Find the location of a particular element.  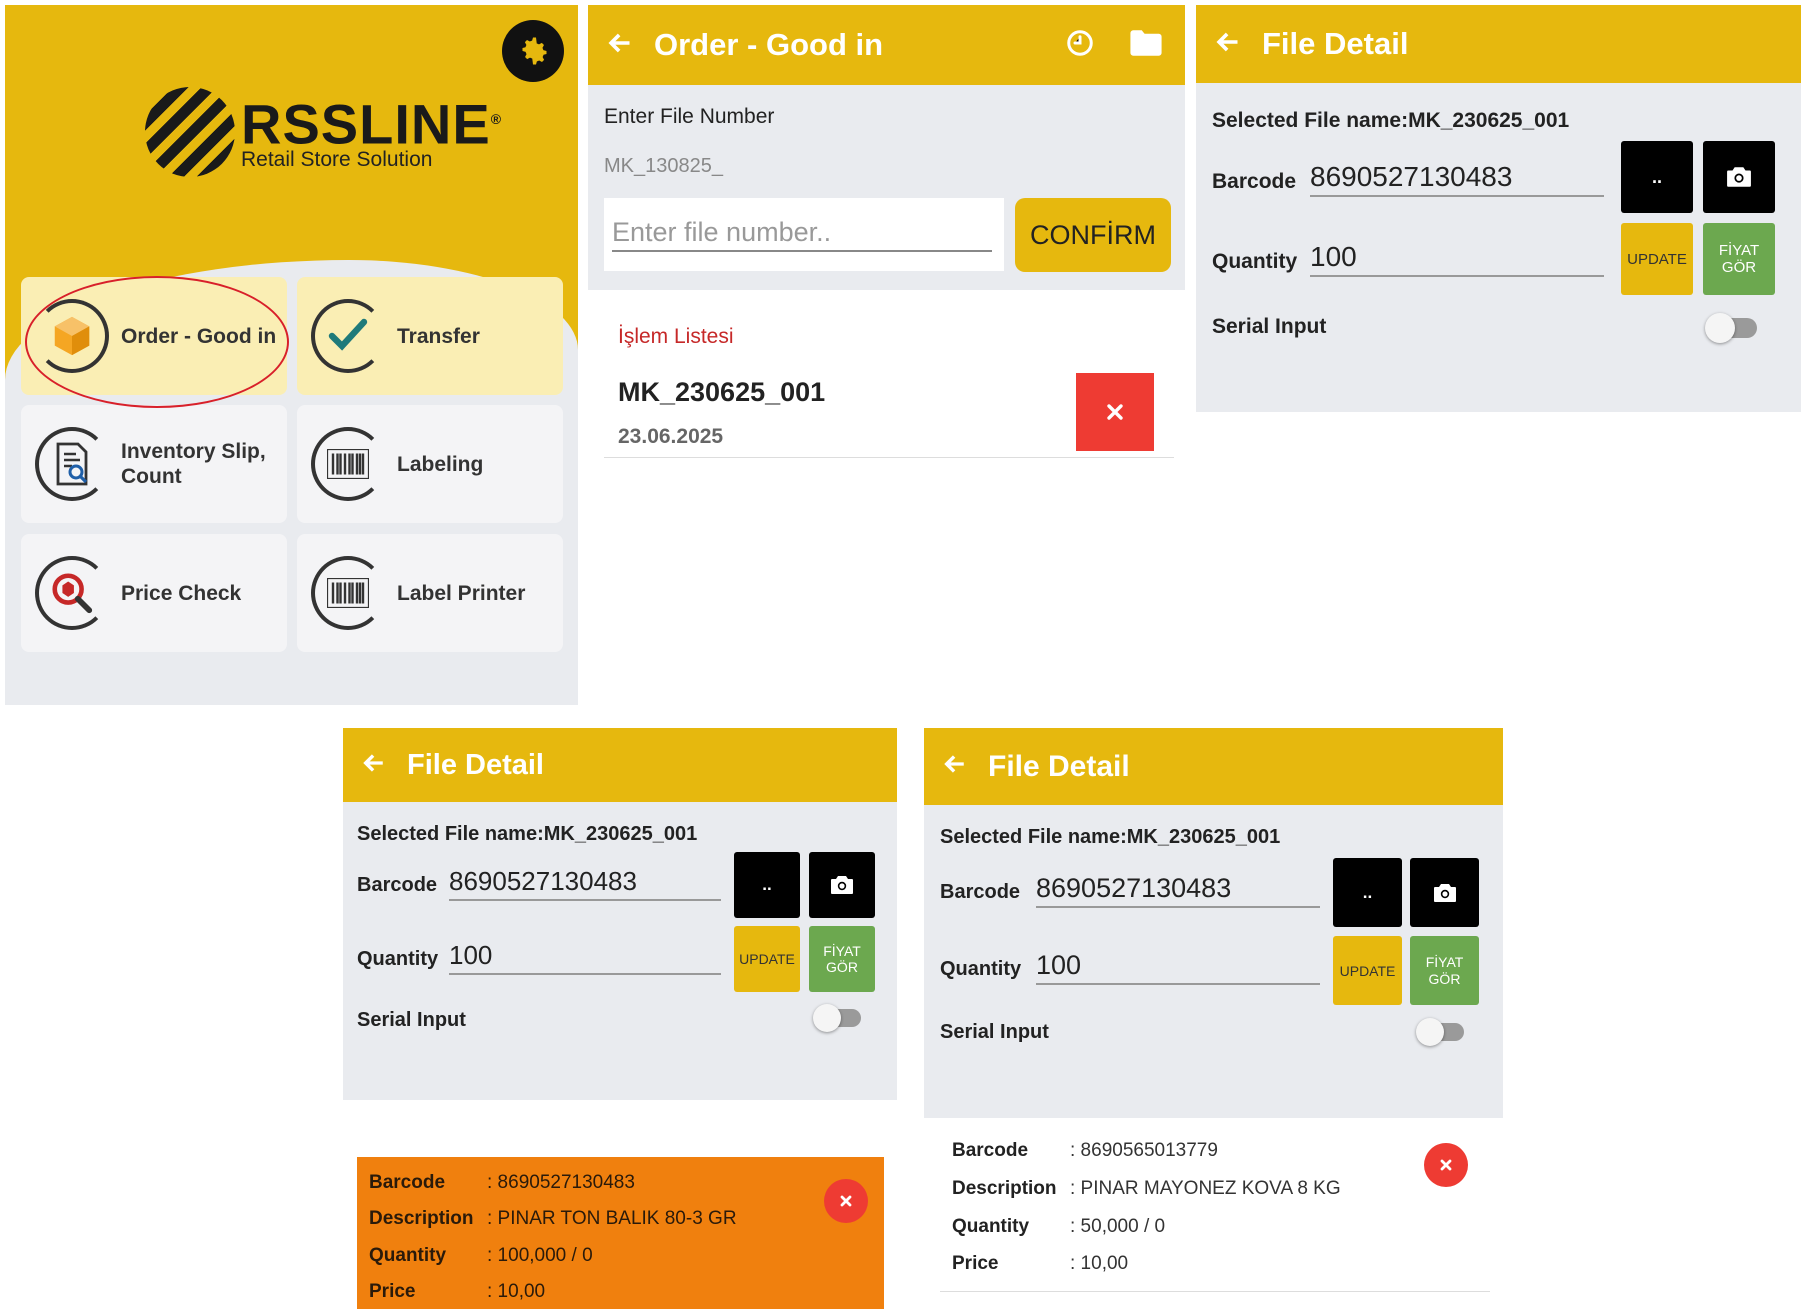

confirm-button: CONFİRM is located at coordinates (1093, 235).